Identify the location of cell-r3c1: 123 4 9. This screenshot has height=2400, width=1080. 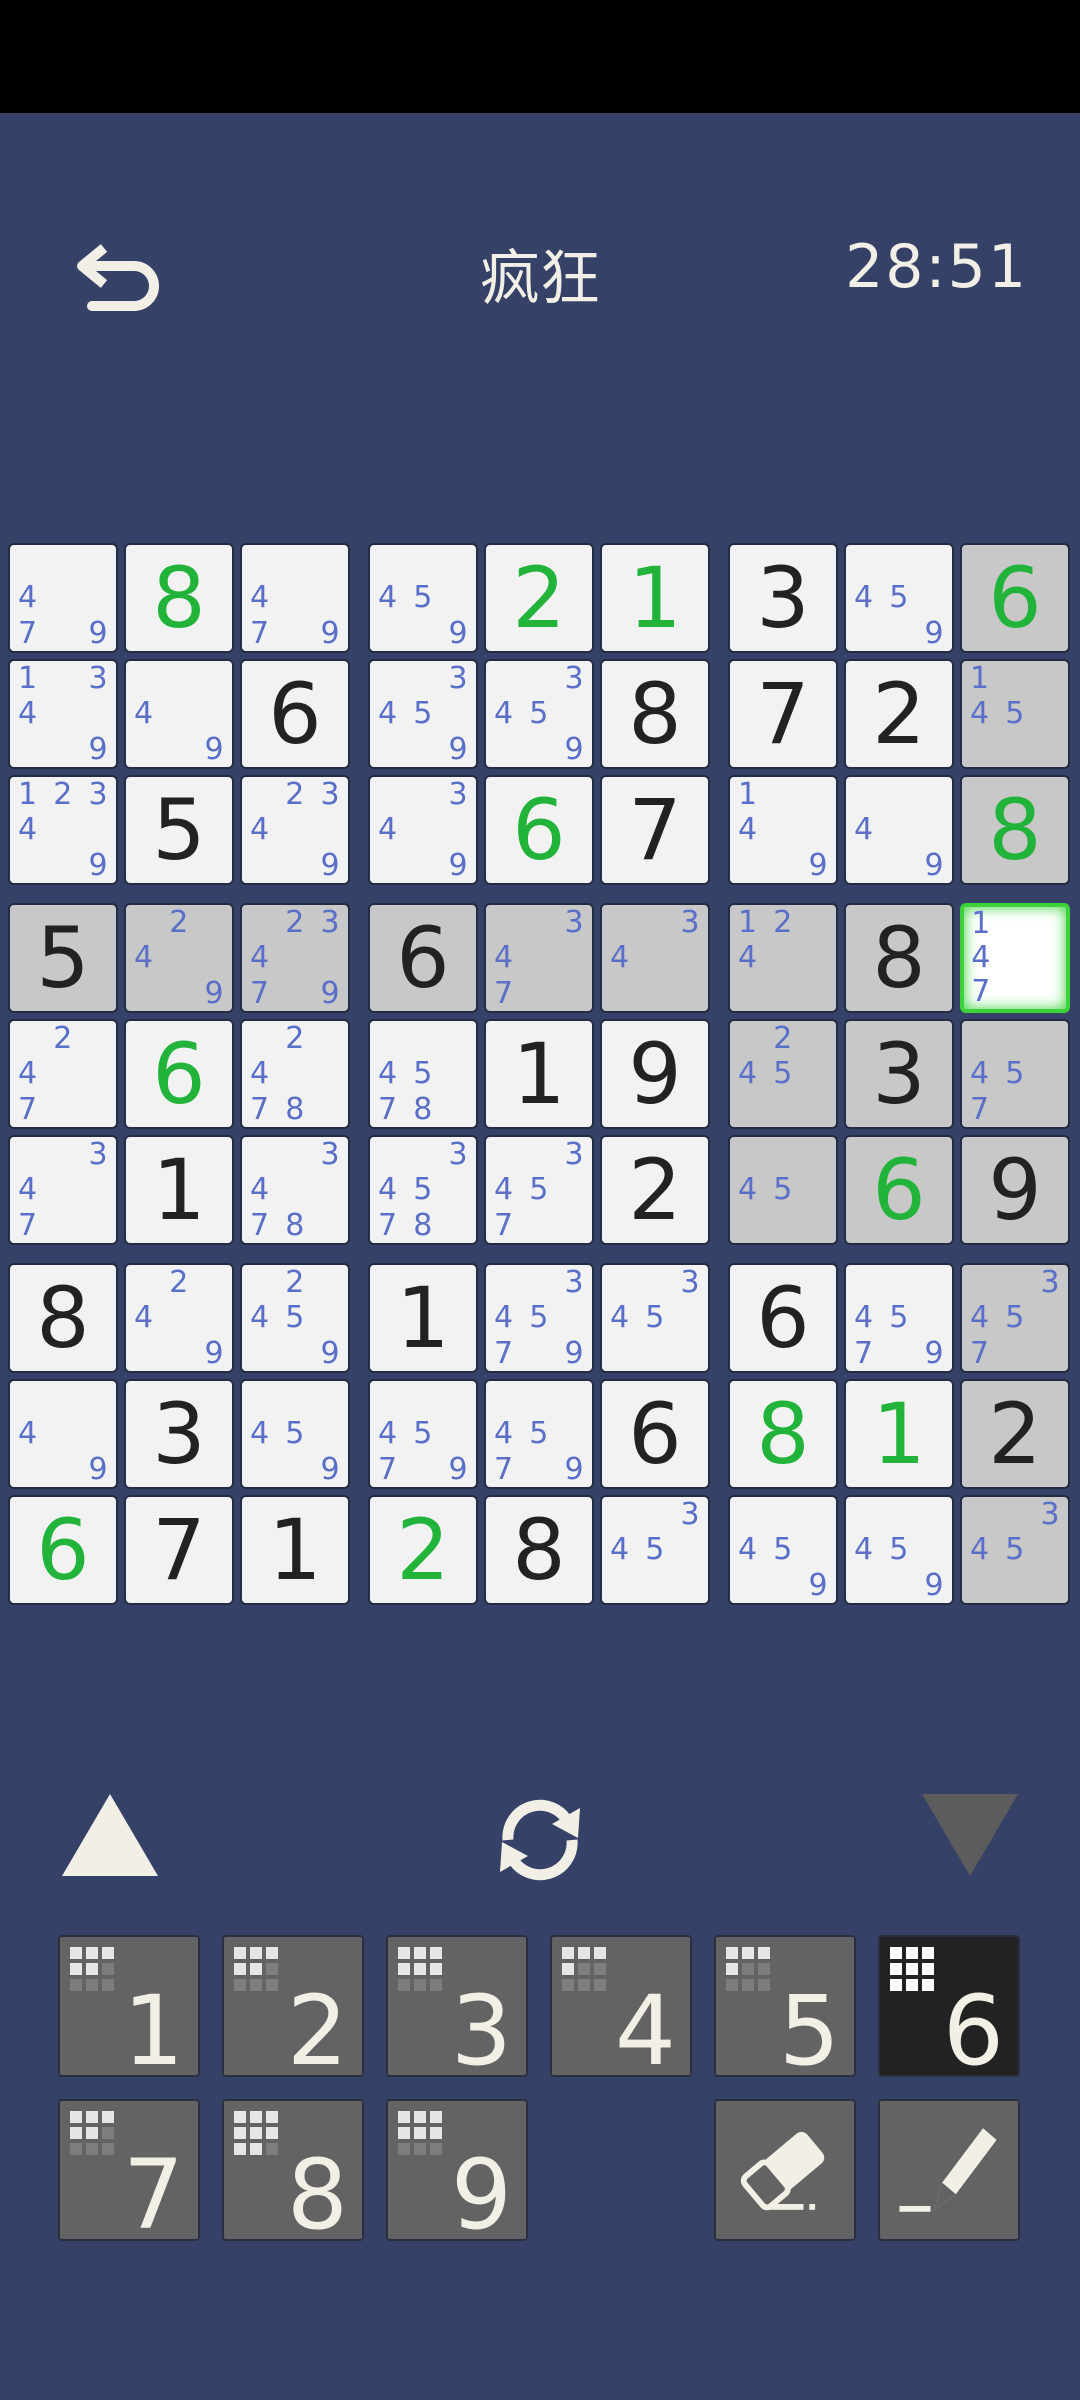
(63, 830).